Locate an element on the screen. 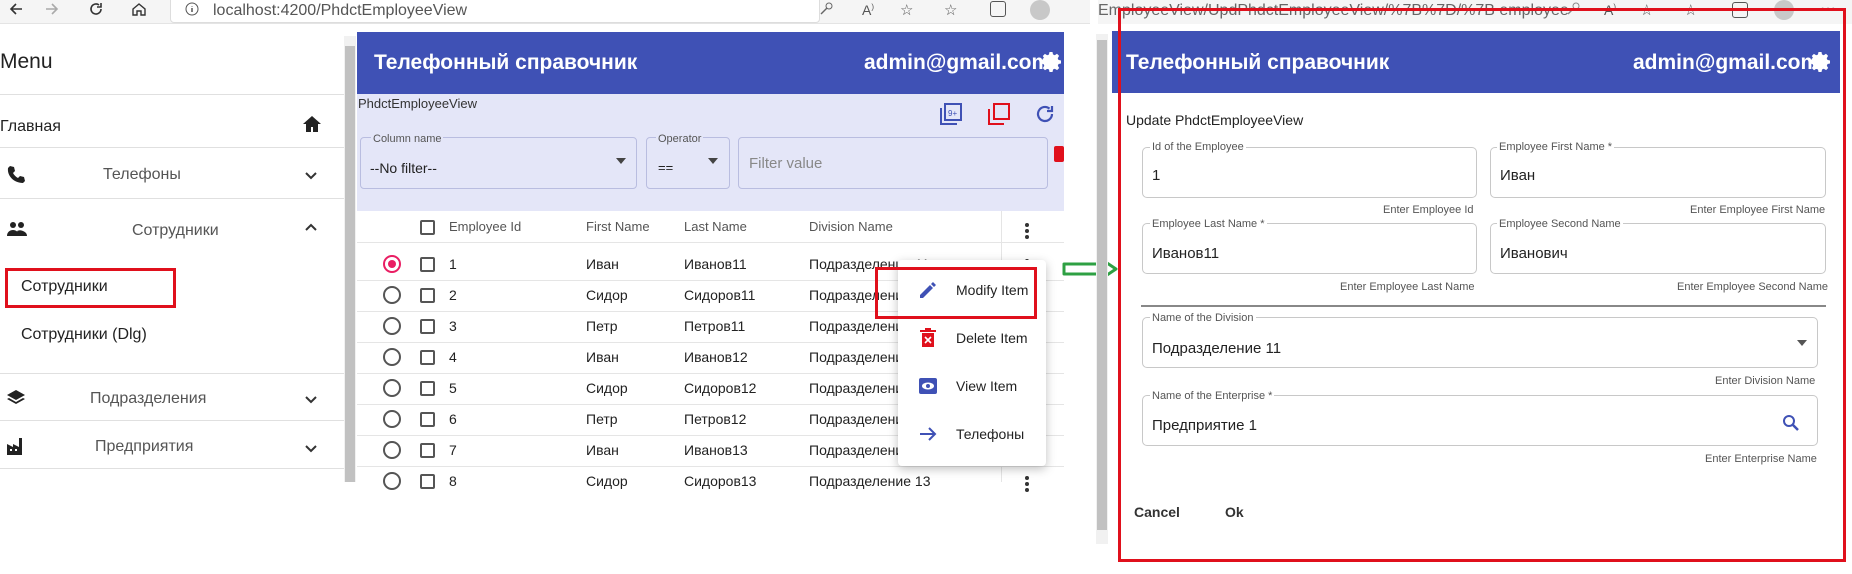 This screenshot has width=1852, height=574. sidebar is located at coordinates (172, 255).